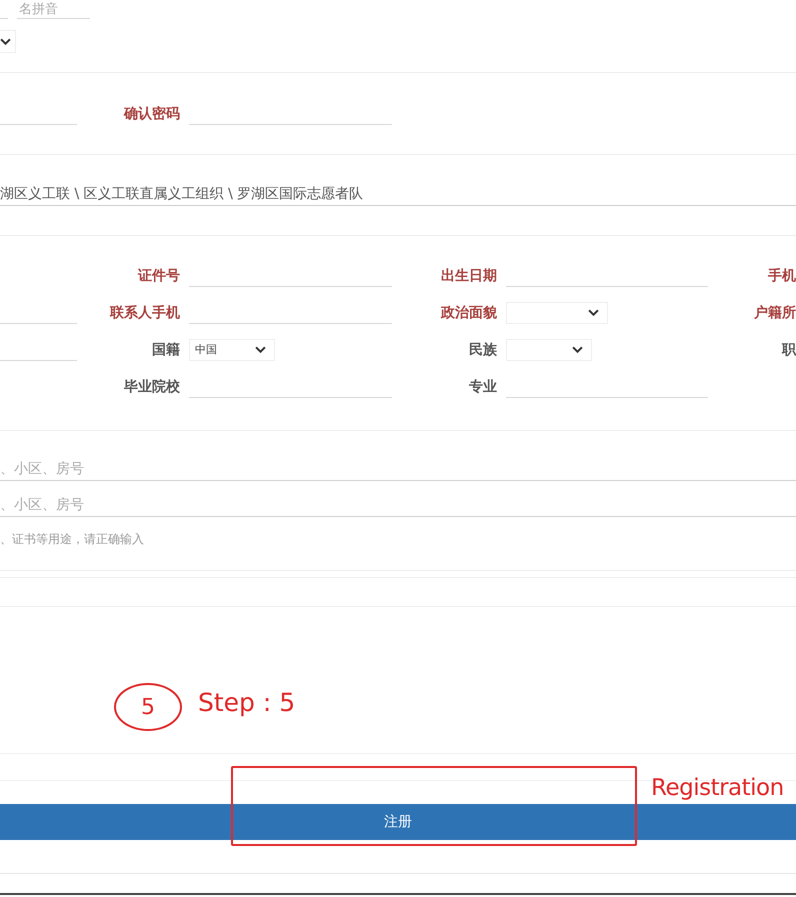  What do you see at coordinates (717, 788) in the screenshot?
I see `annotation-caption: Registration` at bounding box center [717, 788].